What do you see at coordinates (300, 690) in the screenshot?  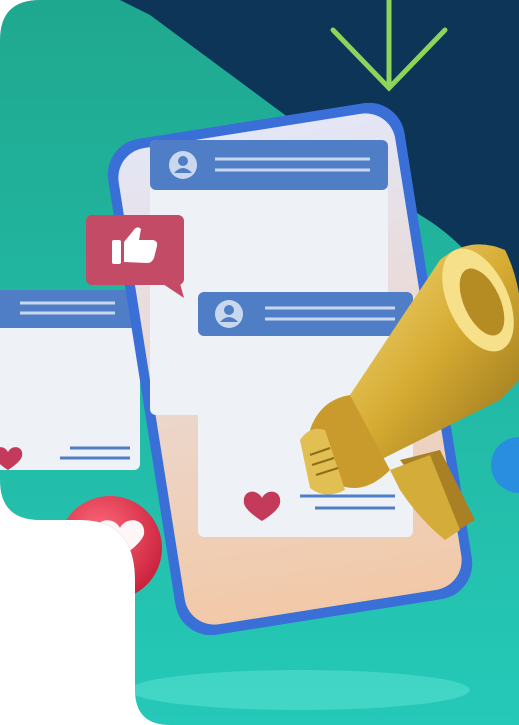 I see `phone-shadow` at bounding box center [300, 690].